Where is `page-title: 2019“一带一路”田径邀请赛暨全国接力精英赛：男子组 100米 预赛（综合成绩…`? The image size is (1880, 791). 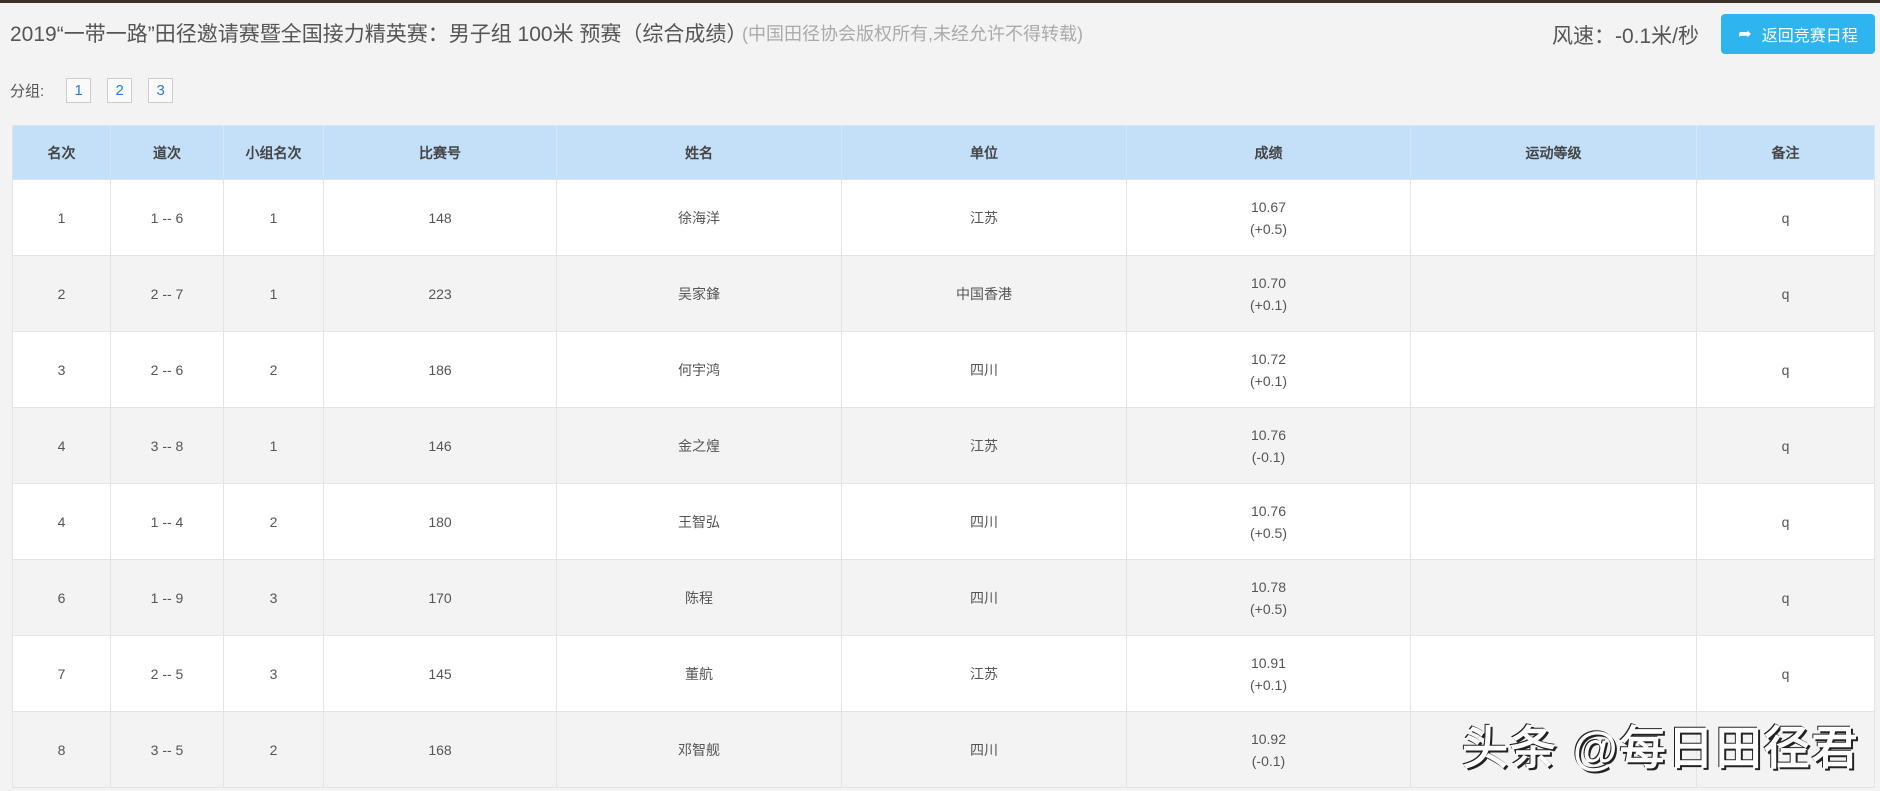
page-title: 2019“一带一路”田径邀请赛暨全国接力精英赛：男子组 100米 预赛（综合成绩… is located at coordinates (379, 34).